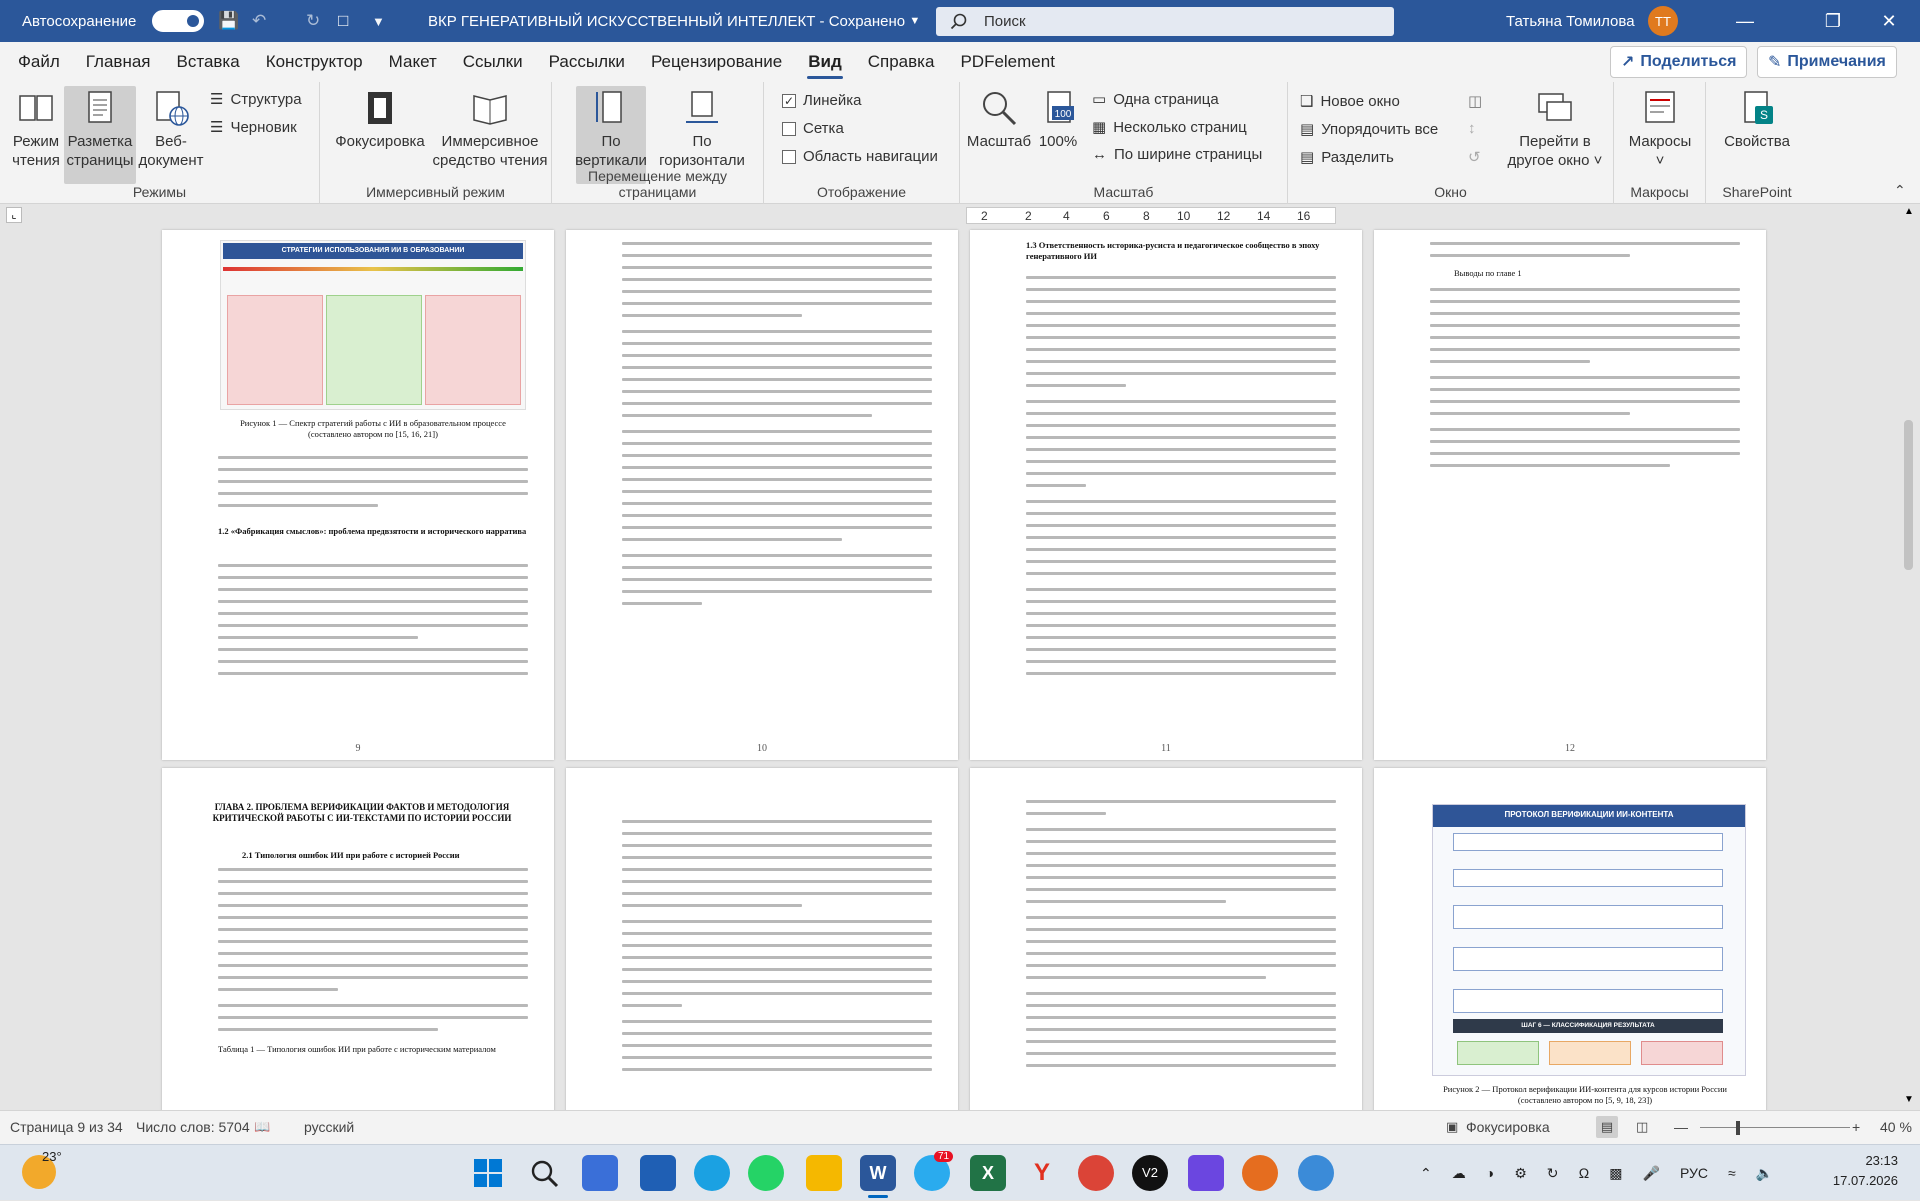 Image resolution: width=1920 pixels, height=1201 pixels. Describe the element at coordinates (193, 1127) in the screenshot. I see `word-count: Число слов: 5704` at that location.